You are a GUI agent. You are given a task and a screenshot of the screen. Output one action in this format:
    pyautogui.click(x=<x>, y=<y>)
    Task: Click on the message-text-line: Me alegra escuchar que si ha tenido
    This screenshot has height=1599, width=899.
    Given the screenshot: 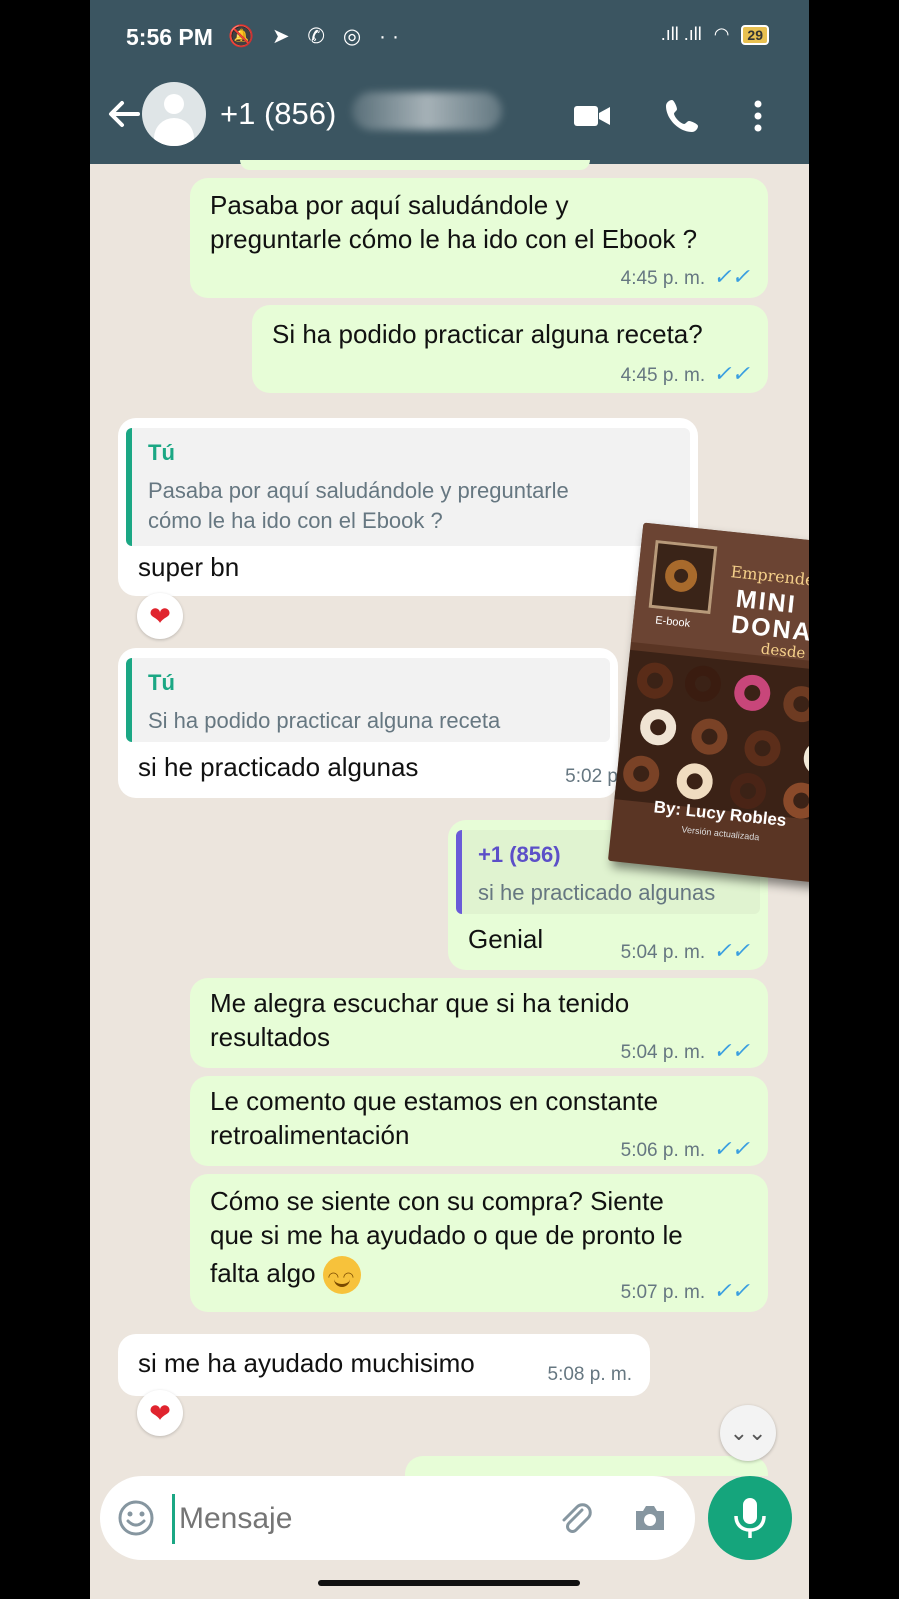 What is the action you would take?
    pyautogui.click(x=420, y=1003)
    